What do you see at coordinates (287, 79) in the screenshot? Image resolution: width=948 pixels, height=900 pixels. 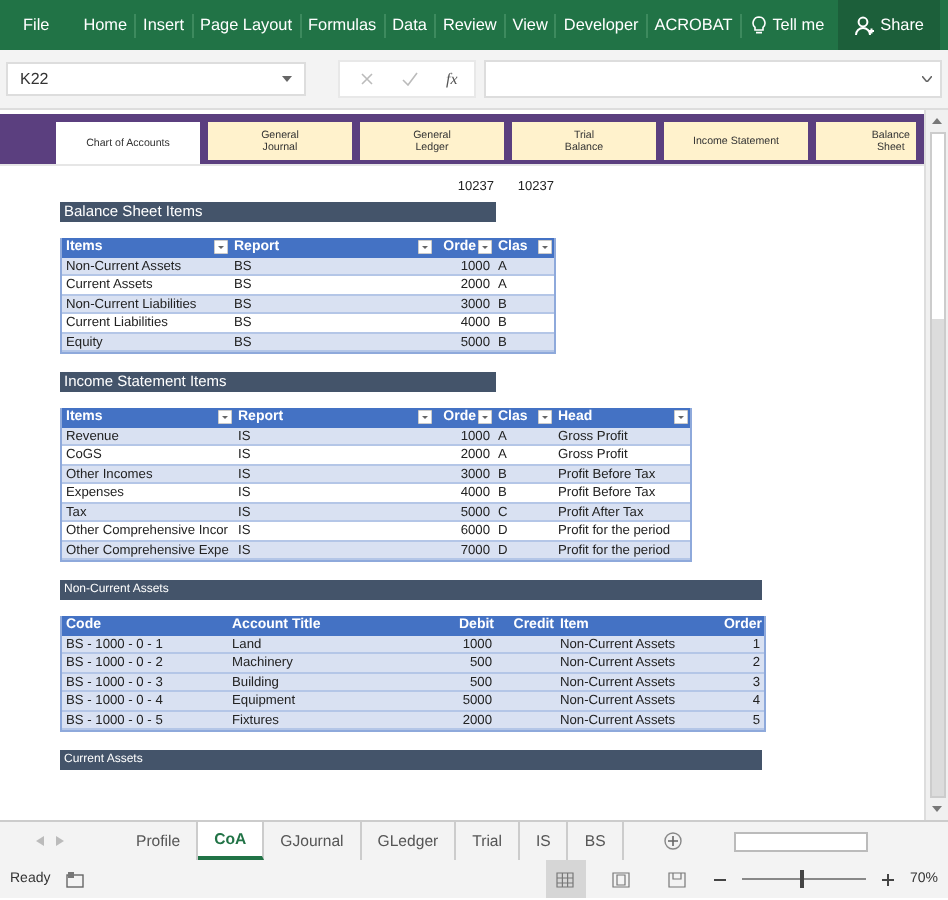 I see `dropdown-icon` at bounding box center [287, 79].